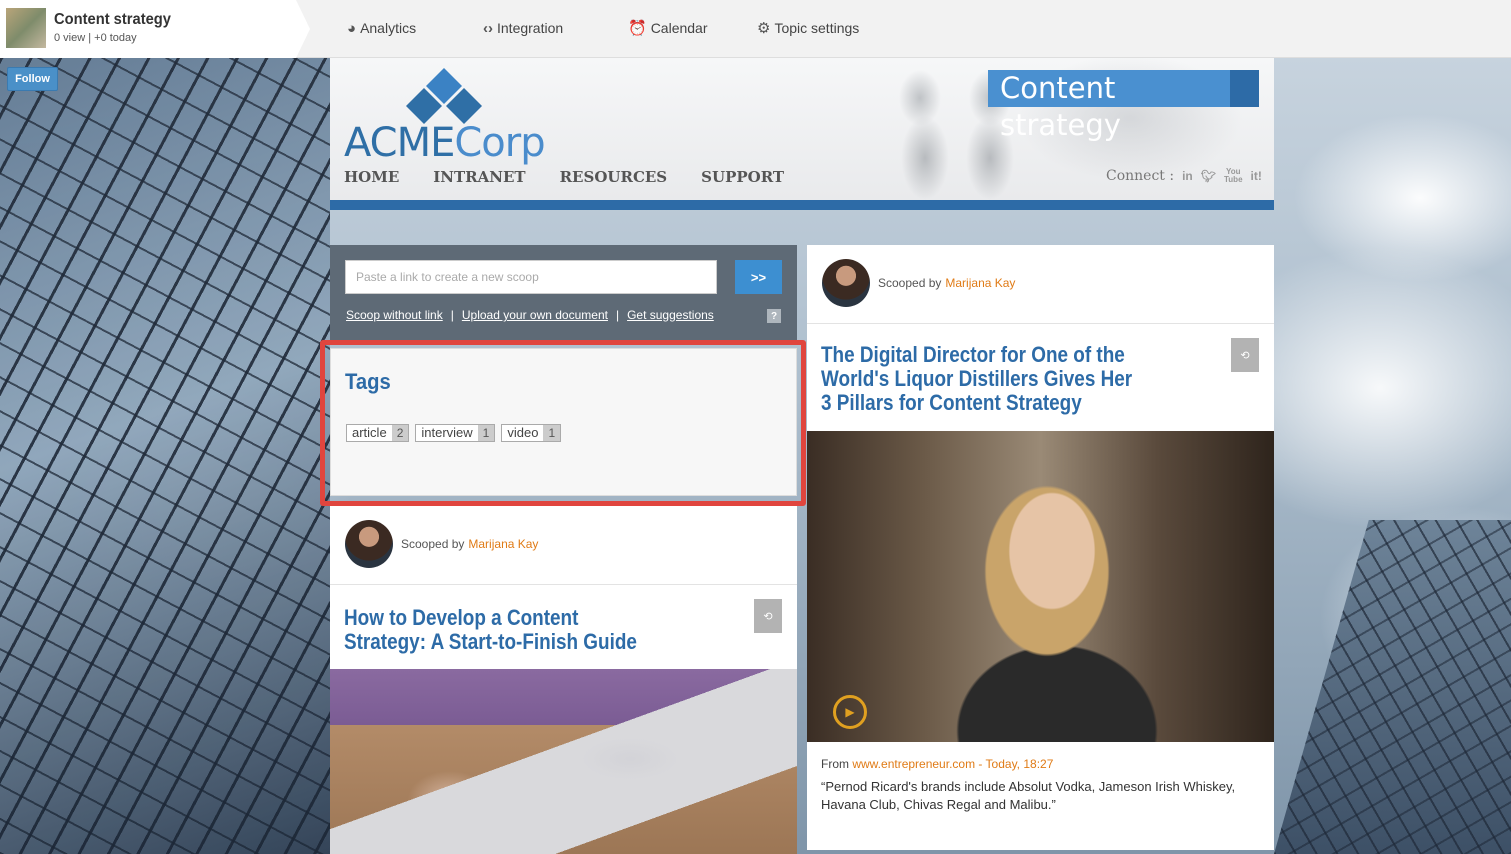 This screenshot has width=1511, height=854. I want to click on nav-calendar: ⏰ Calendar, so click(668, 28).